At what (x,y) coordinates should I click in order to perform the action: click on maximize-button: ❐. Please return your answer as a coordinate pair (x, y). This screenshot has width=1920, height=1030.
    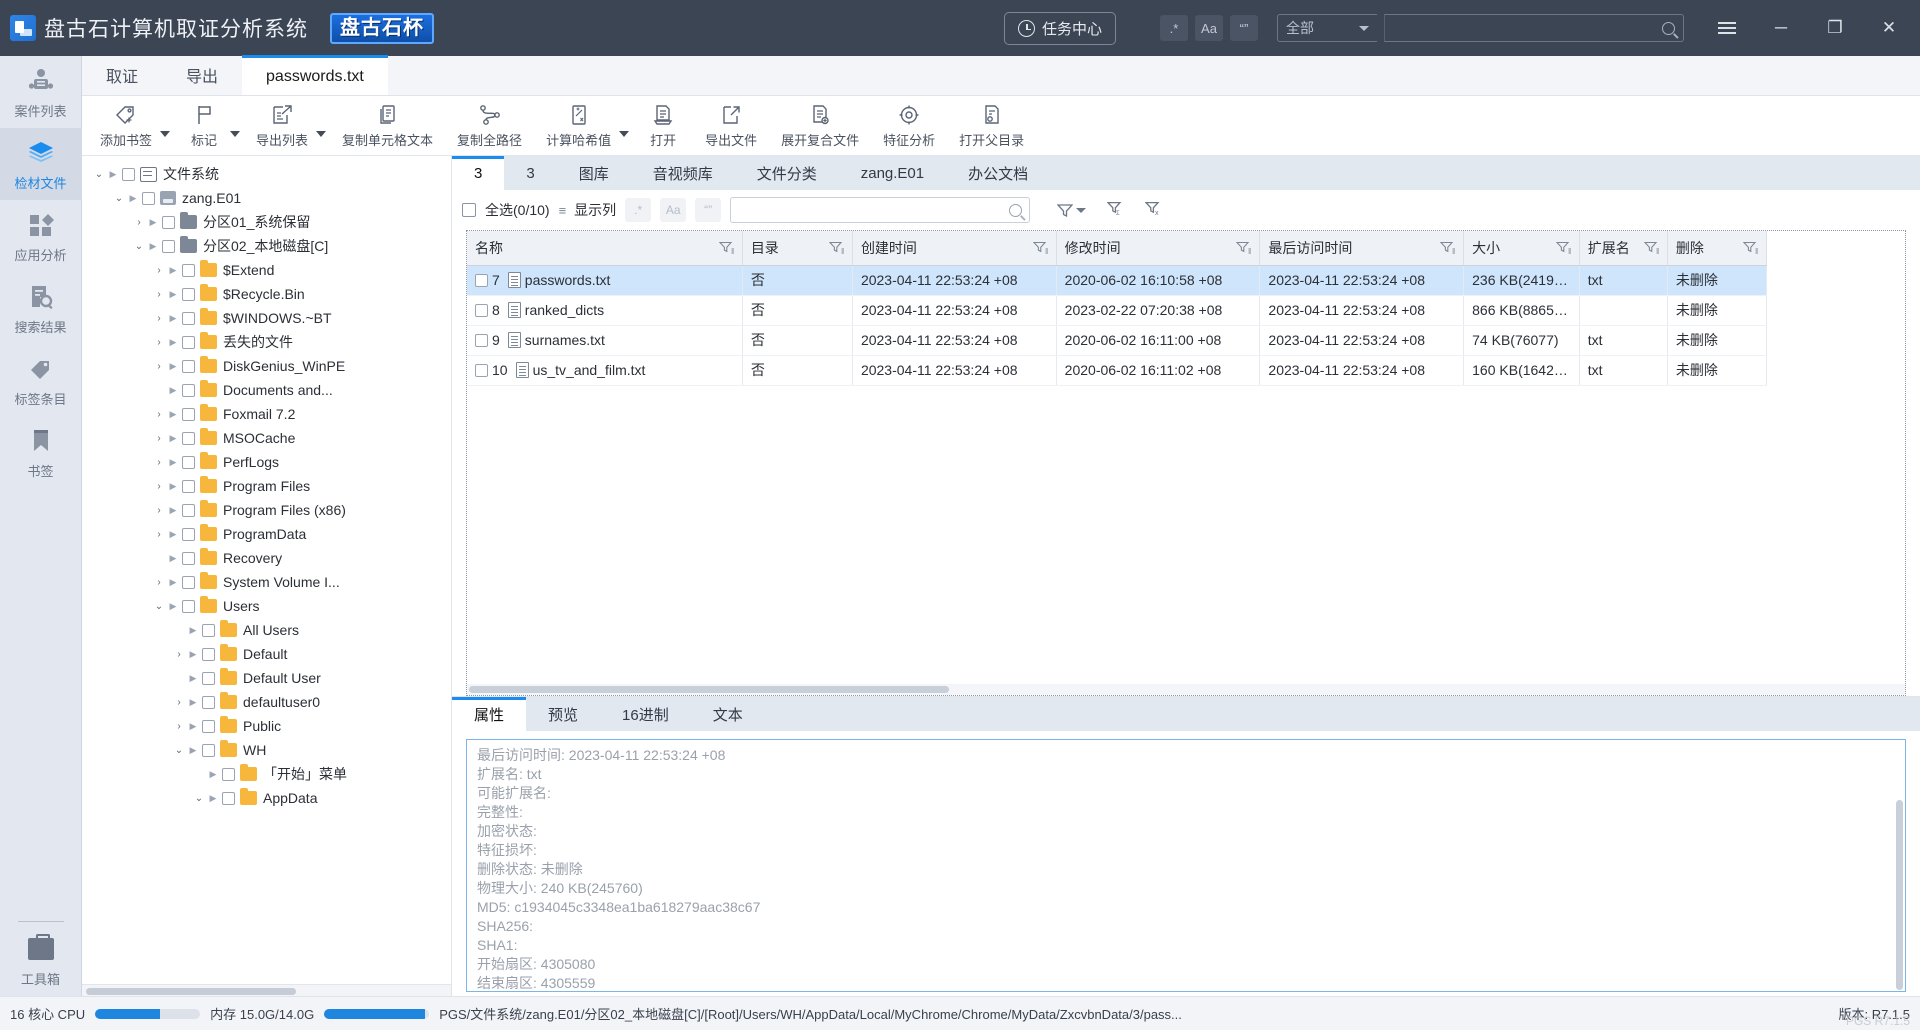
    Looking at the image, I should click on (1835, 28).